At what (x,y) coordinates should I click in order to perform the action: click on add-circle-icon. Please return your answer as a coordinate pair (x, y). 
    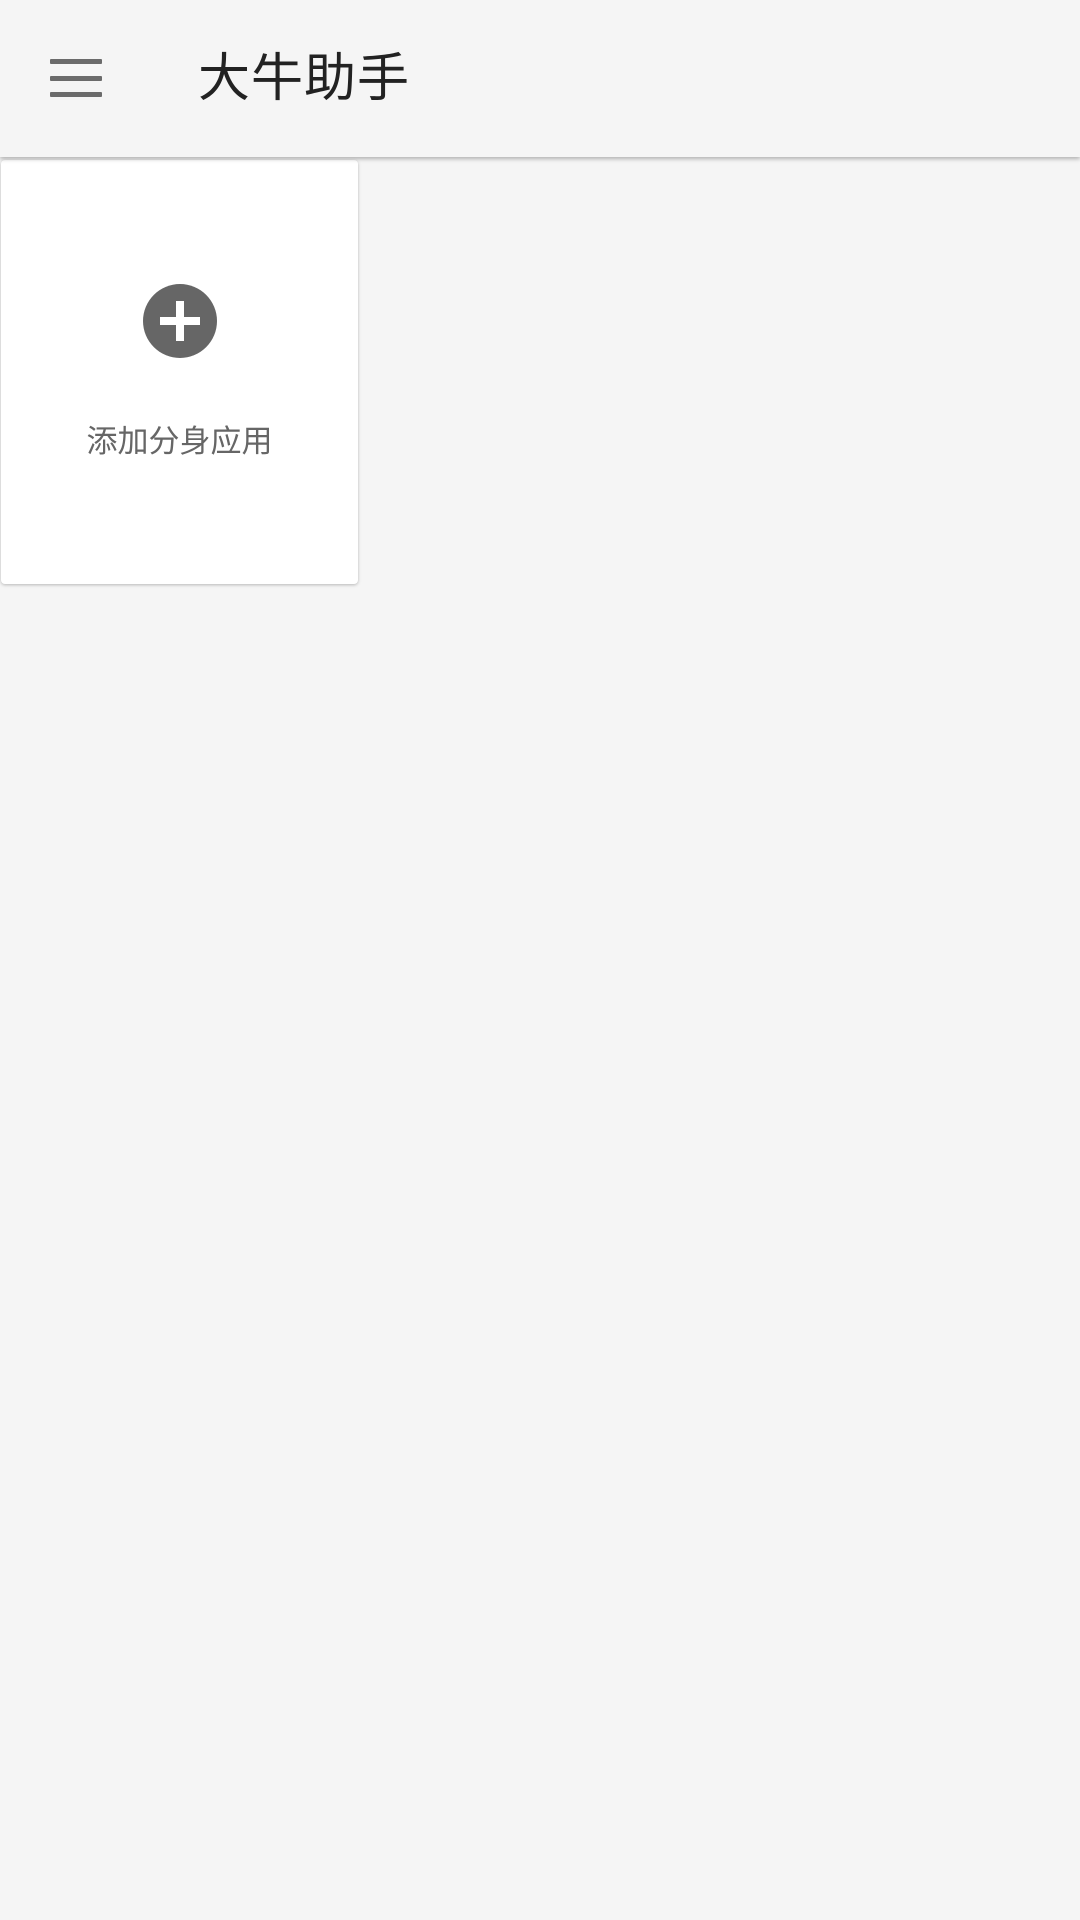
    Looking at the image, I should click on (180, 321).